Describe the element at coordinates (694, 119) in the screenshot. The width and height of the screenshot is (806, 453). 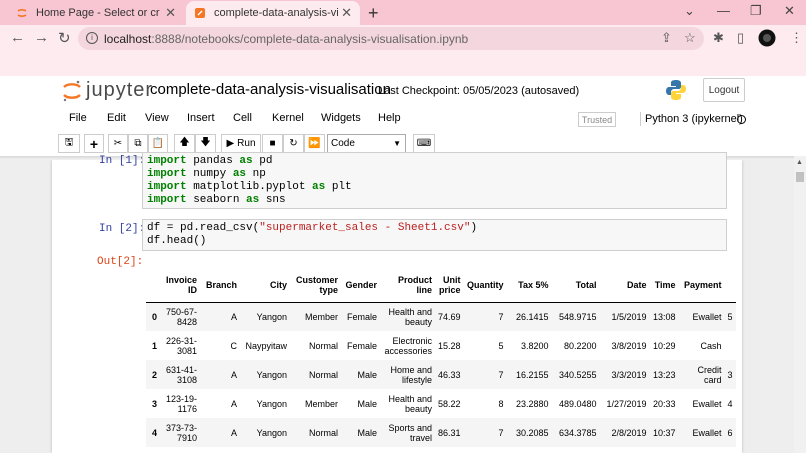
I see `kernel-name: Python 3 (ipykernel)` at that location.